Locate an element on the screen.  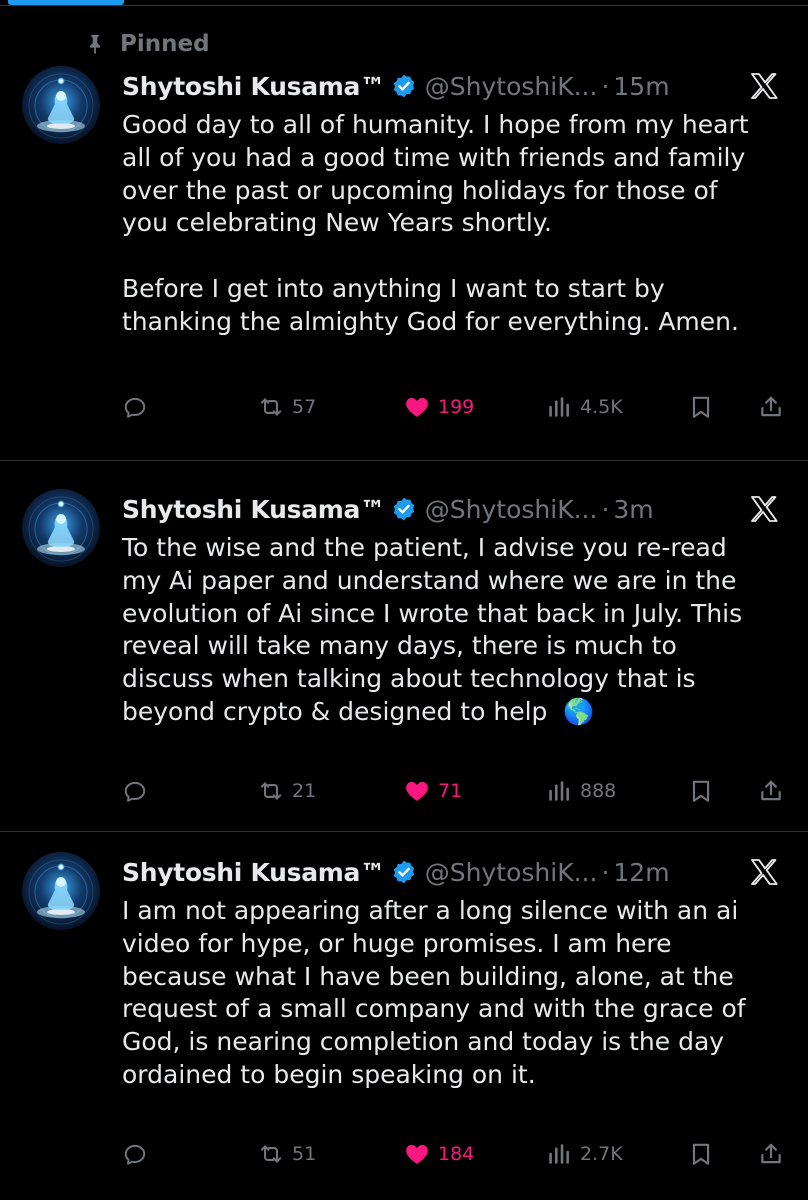
like-count: 184 is located at coordinates (456, 1154).